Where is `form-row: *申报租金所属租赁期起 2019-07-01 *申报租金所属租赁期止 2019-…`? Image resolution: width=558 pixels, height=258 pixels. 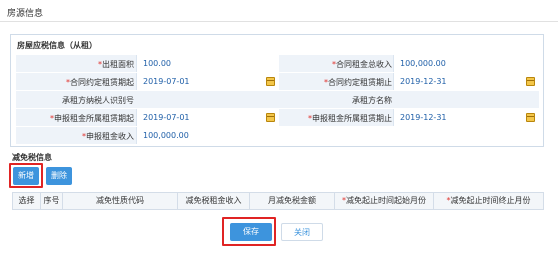
form-row: *申报租金所属租赁期起 2019-07-01 *申报租金所属租赁期止 2019-… is located at coordinates (277, 117).